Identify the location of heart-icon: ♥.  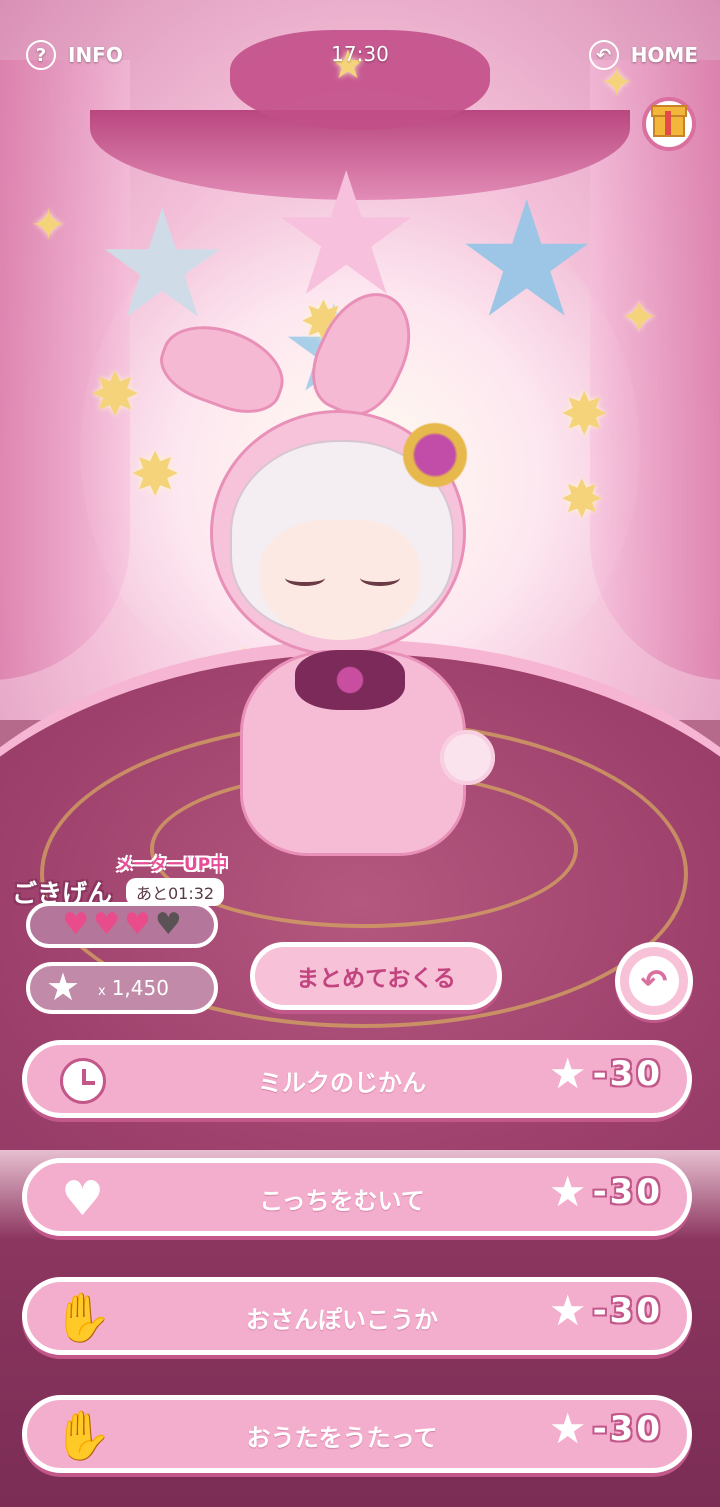
(82, 1198).